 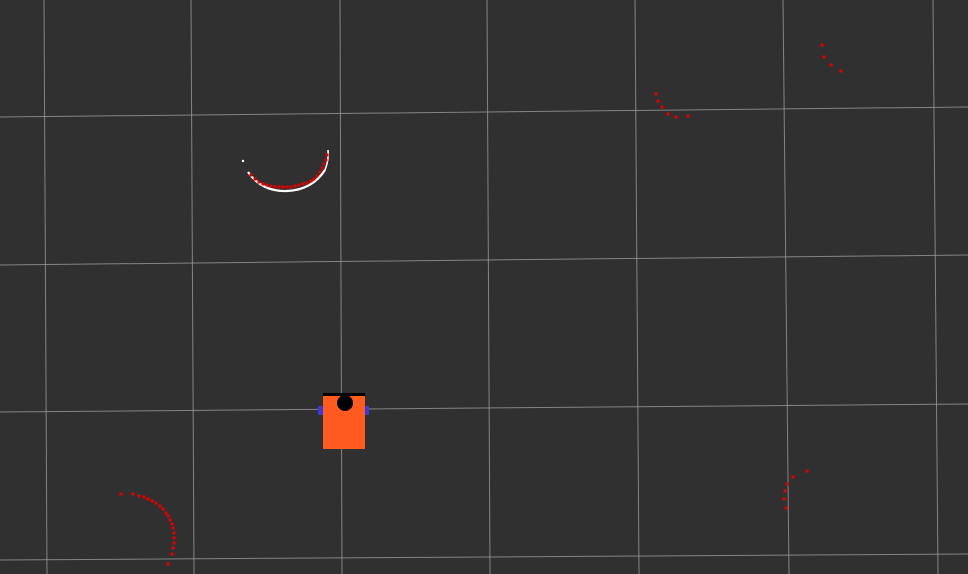 I want to click on scan-cluster-bottom-right, so click(x=795, y=489).